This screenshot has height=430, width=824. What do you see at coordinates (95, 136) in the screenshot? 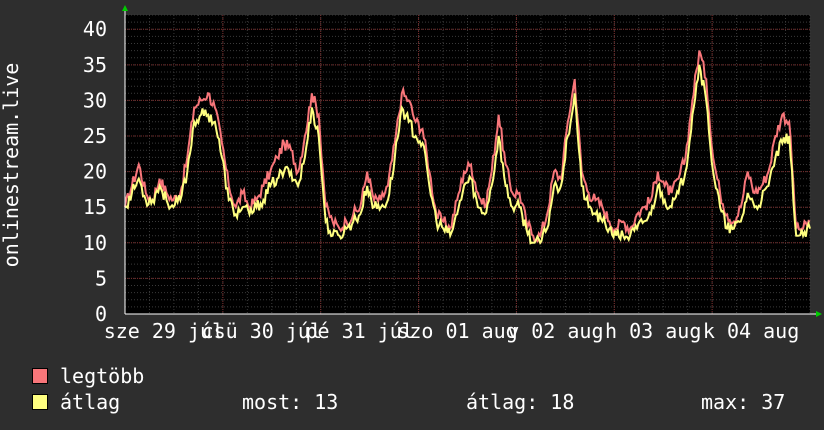
I see `y-tick-label: 25` at bounding box center [95, 136].